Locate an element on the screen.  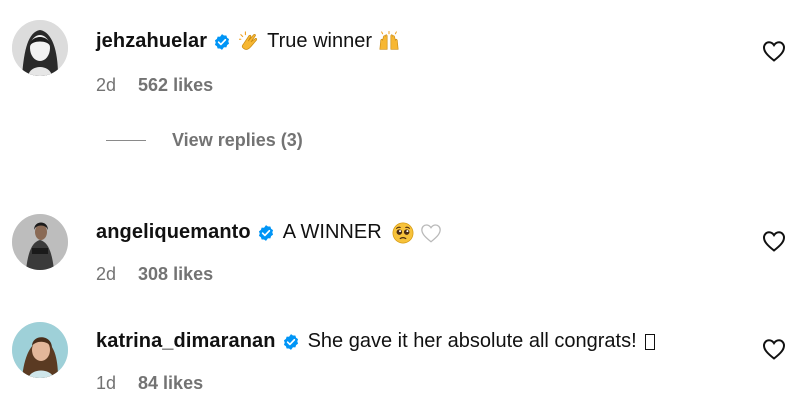
timestamp: 1d is located at coordinates (106, 383).